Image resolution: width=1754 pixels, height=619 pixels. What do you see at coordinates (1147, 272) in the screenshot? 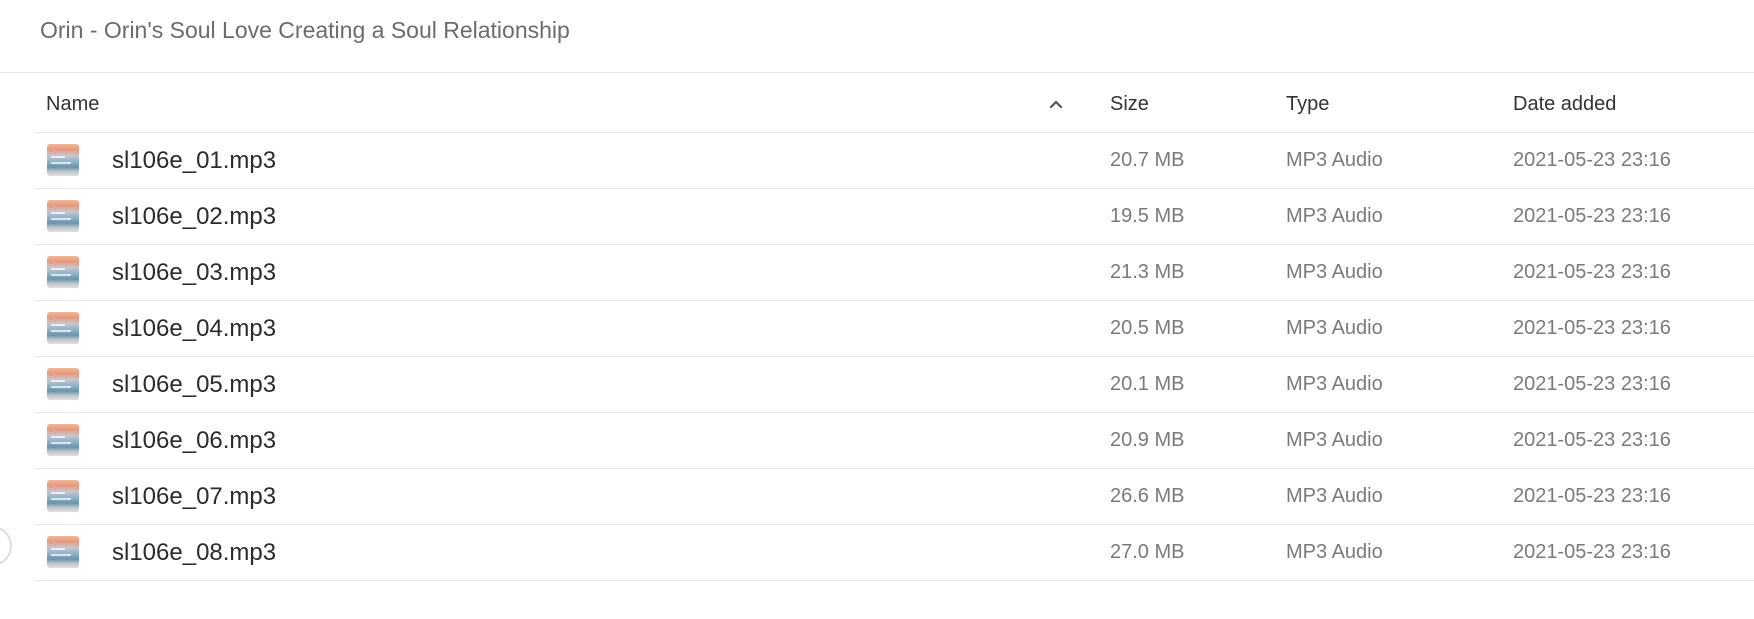
I see `file-size: 21.3 MB` at bounding box center [1147, 272].